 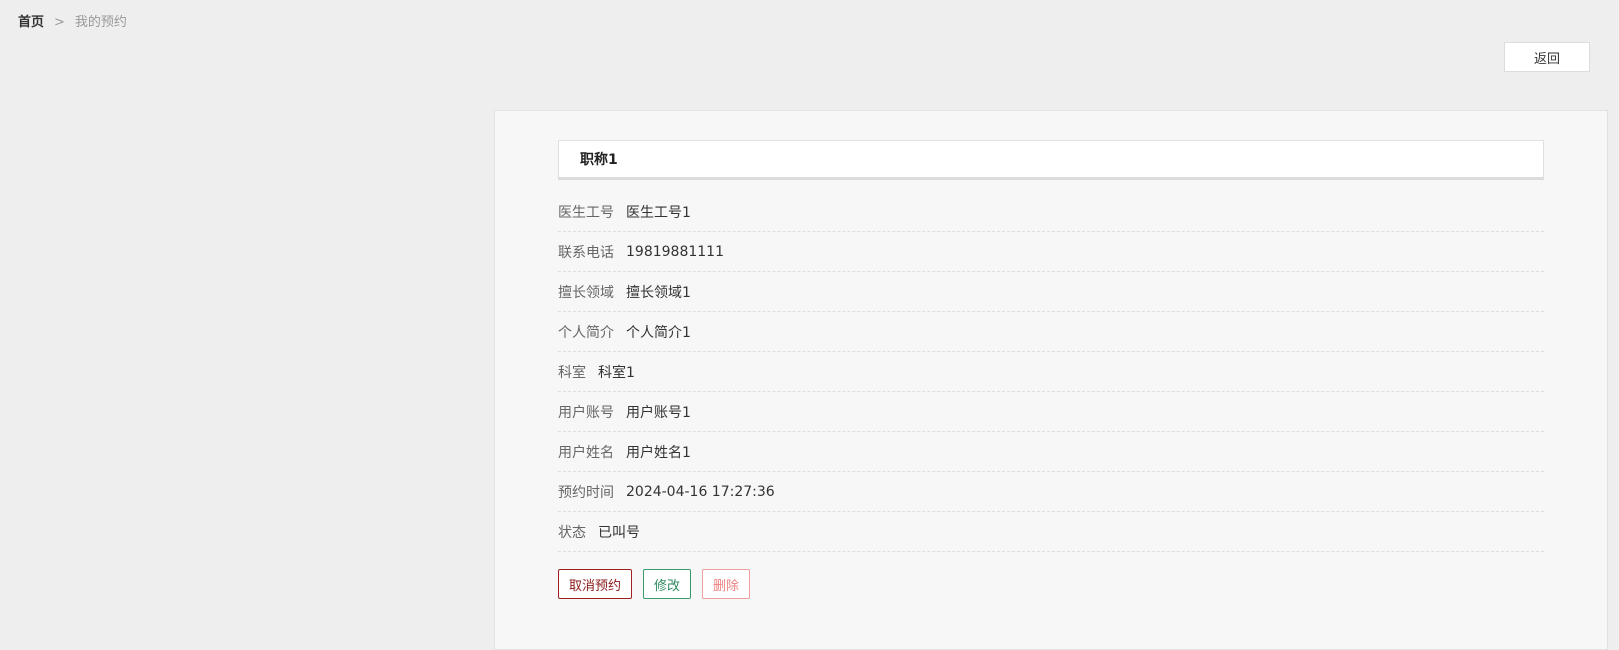 What do you see at coordinates (616, 372) in the screenshot?
I see `field-value: 科室1` at bounding box center [616, 372].